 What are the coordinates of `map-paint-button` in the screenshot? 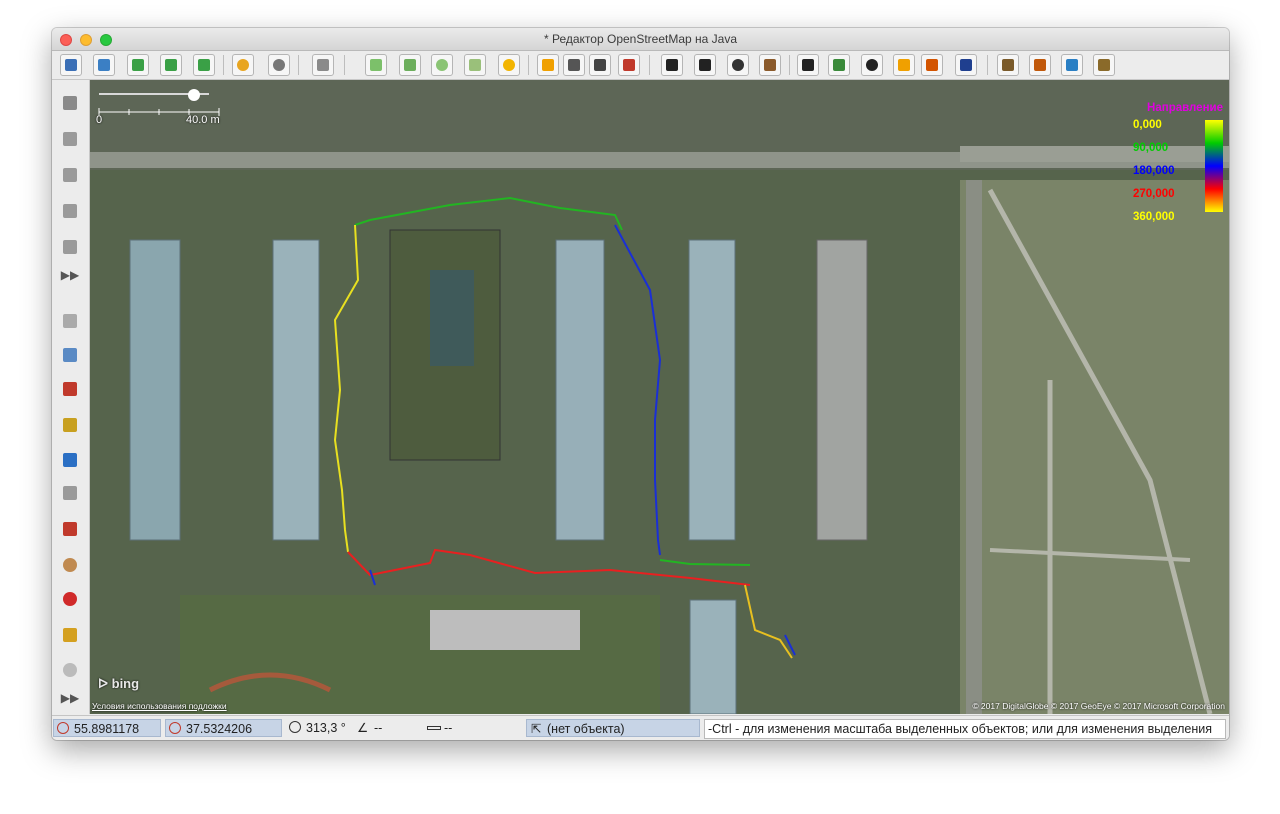 It's located at (70, 565).